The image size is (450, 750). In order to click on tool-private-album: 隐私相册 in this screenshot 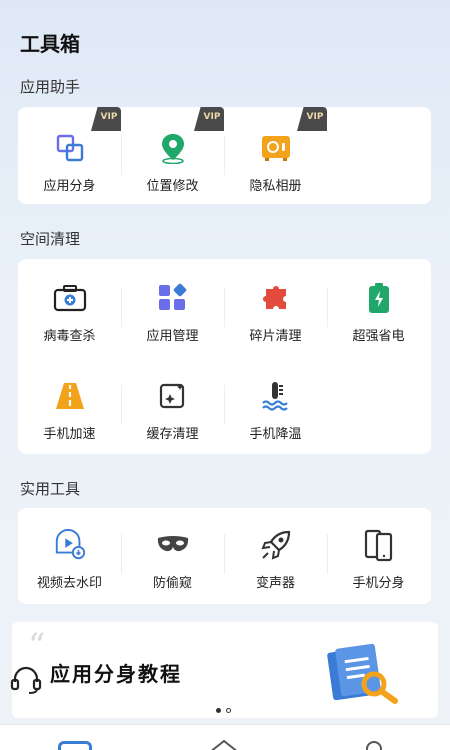, I will do `click(275, 162)`.